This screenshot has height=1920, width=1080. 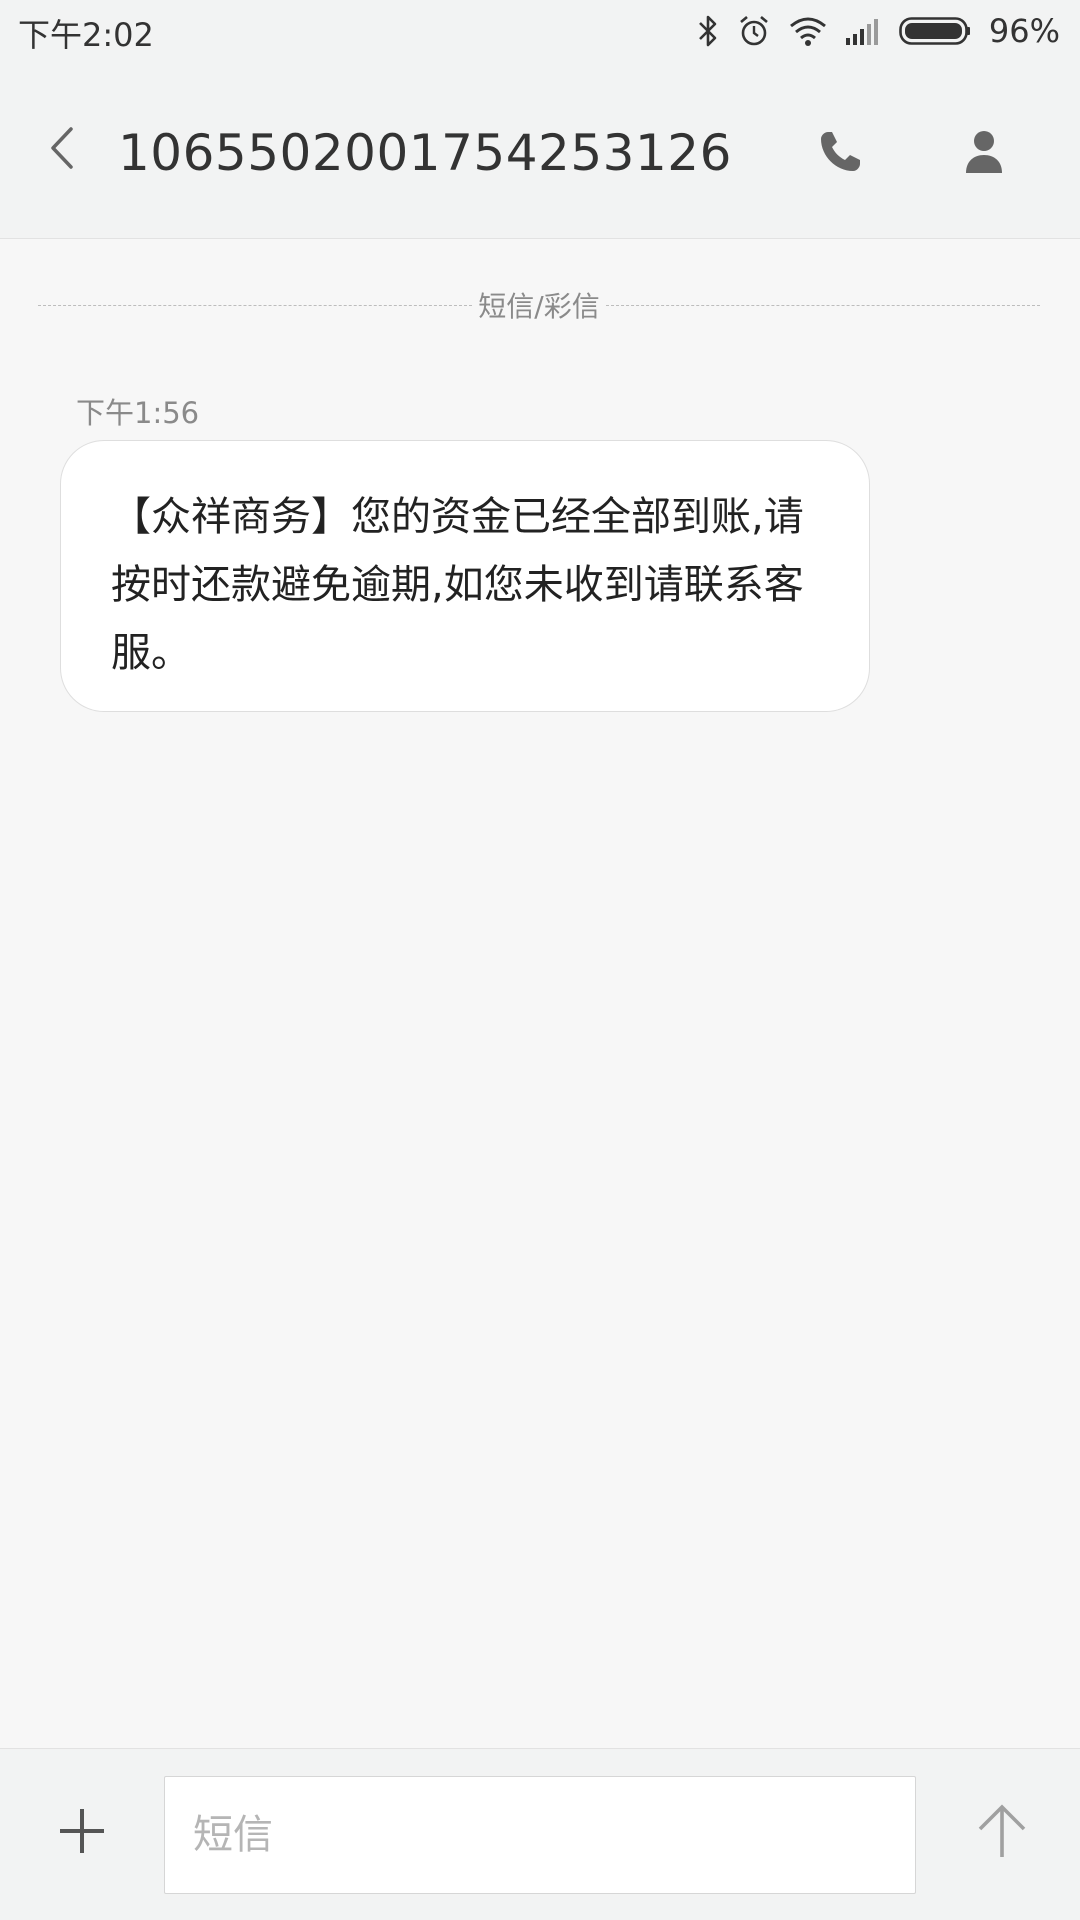 I want to click on message-input, so click(x=540, y=1835).